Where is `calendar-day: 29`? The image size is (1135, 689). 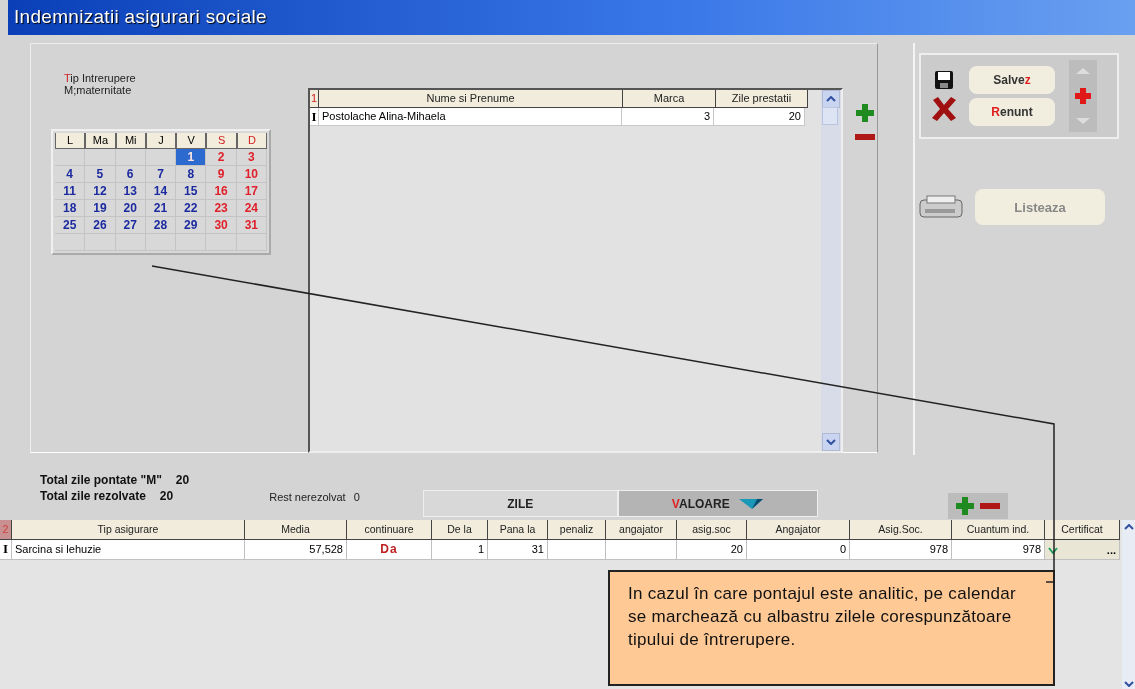 calendar-day: 29 is located at coordinates (191, 225).